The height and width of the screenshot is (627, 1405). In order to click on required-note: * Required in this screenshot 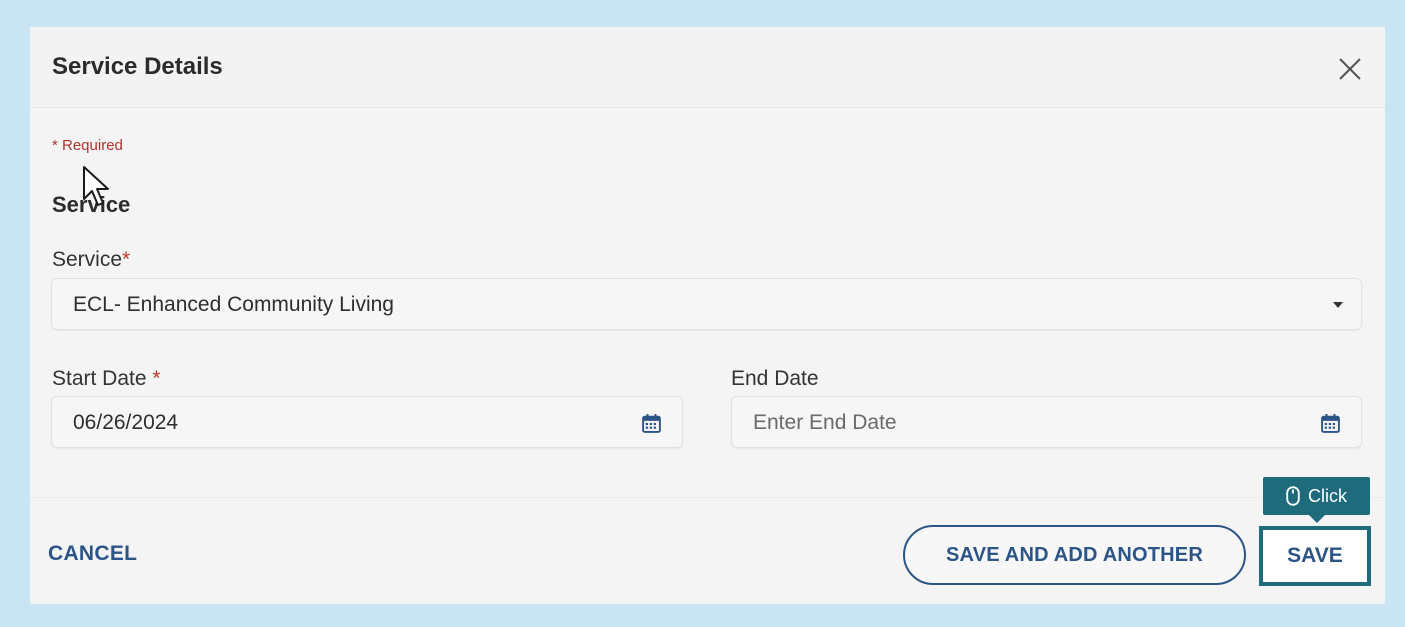, I will do `click(87, 145)`.